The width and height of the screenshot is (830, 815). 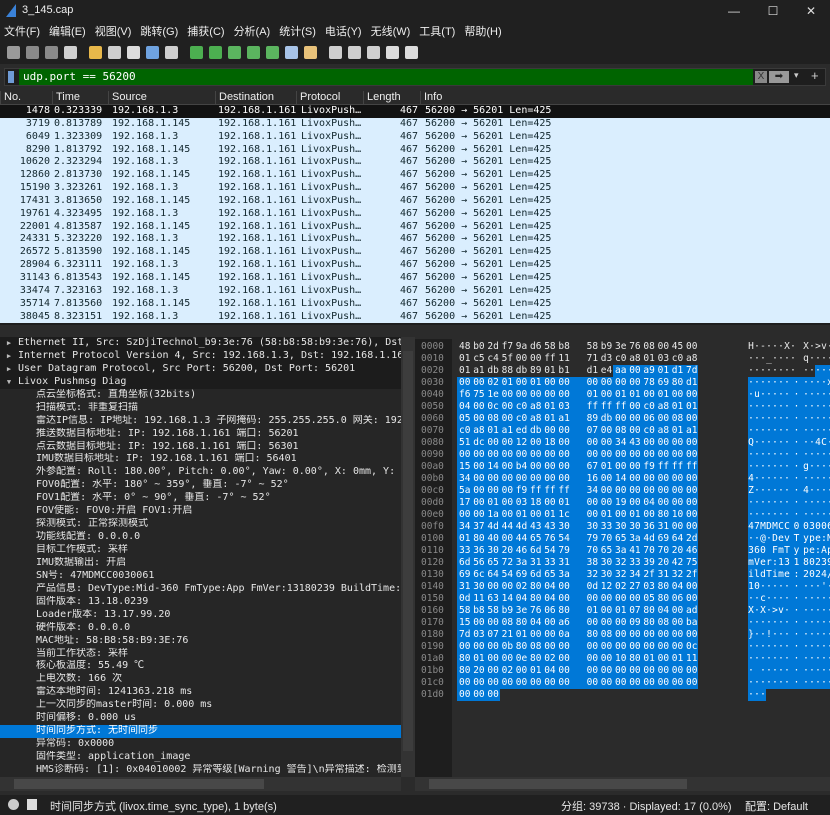 What do you see at coordinates (520, 491) in the screenshot?
I see `hex-byte: f9` at bounding box center [520, 491].